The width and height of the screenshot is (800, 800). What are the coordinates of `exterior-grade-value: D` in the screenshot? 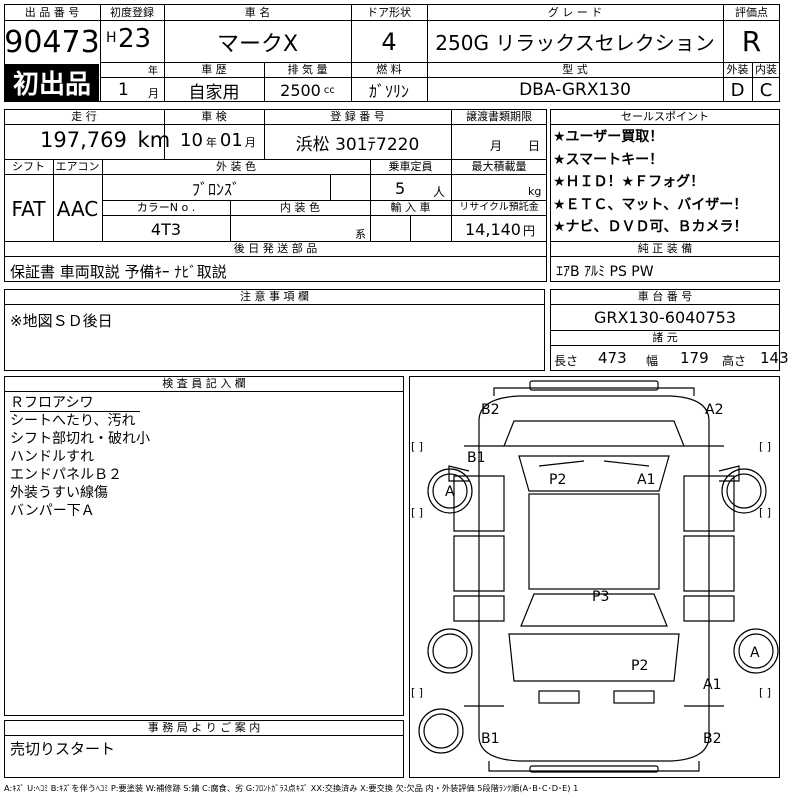 It's located at (737, 90).